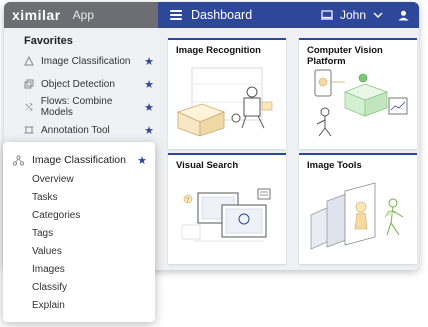 The height and width of the screenshot is (327, 428). I want to click on visual-search-illustration: ?, so click(226, 215).